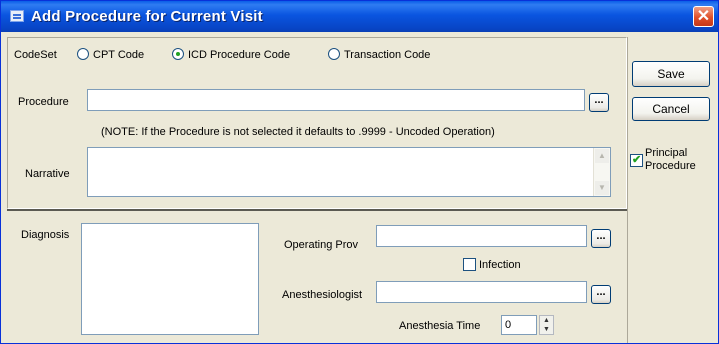 The height and width of the screenshot is (344, 719). I want to click on narrative-label: Narrative, so click(47, 174).